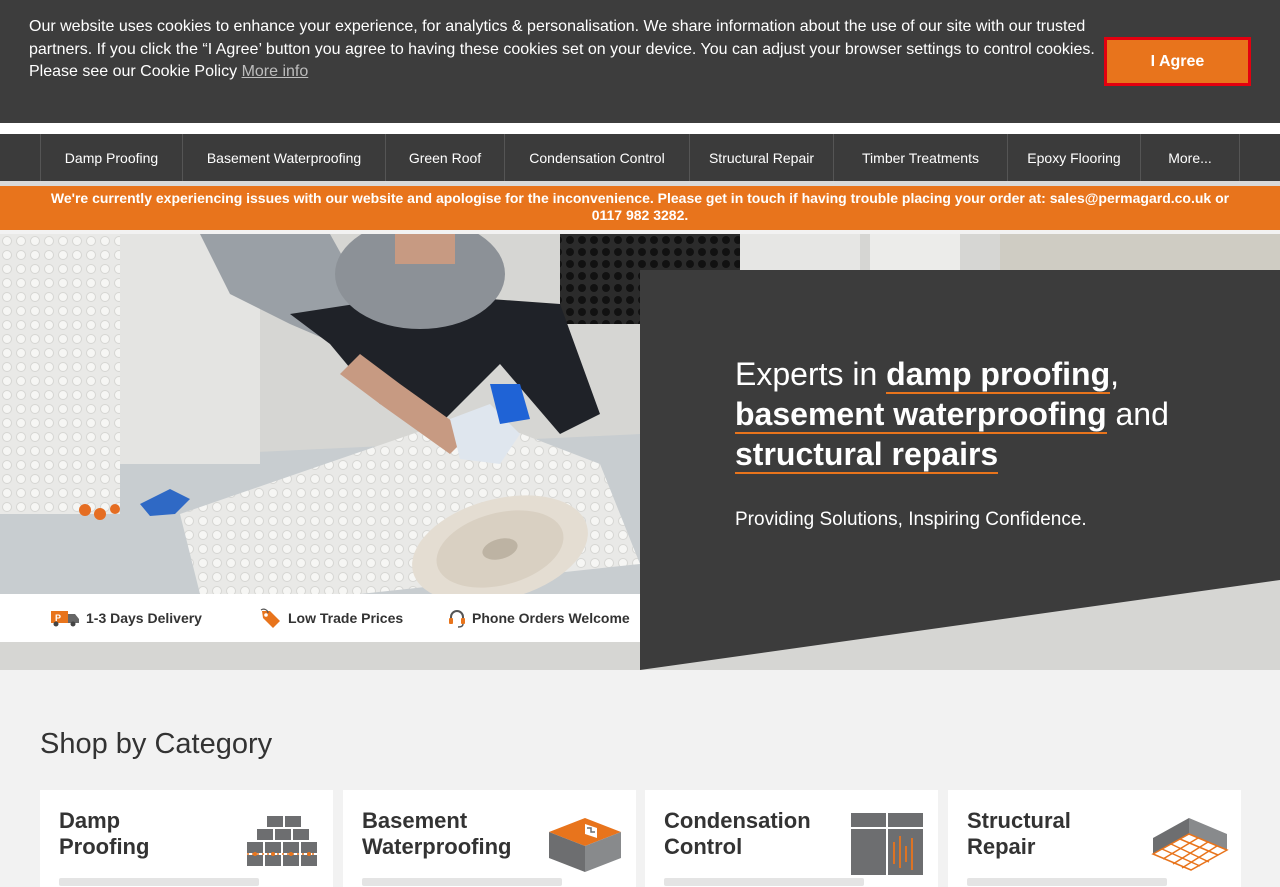 The image size is (1280, 887). I want to click on category-card-condensation-control: Condensation Control, so click(791, 838).